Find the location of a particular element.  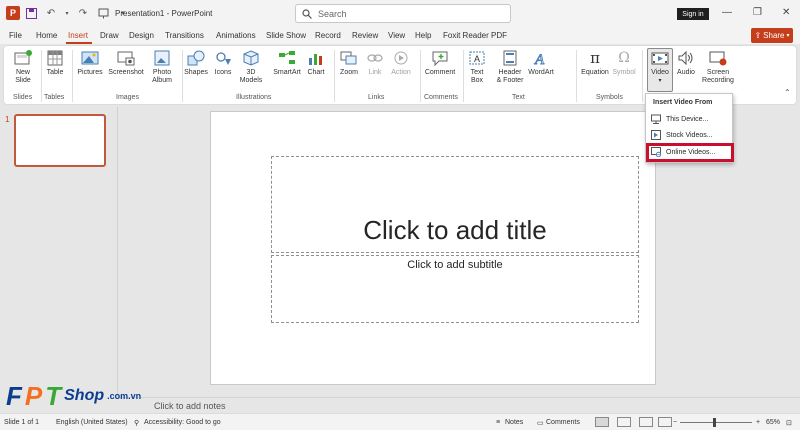

zoom-in-icon: + is located at coordinates (758, 422).